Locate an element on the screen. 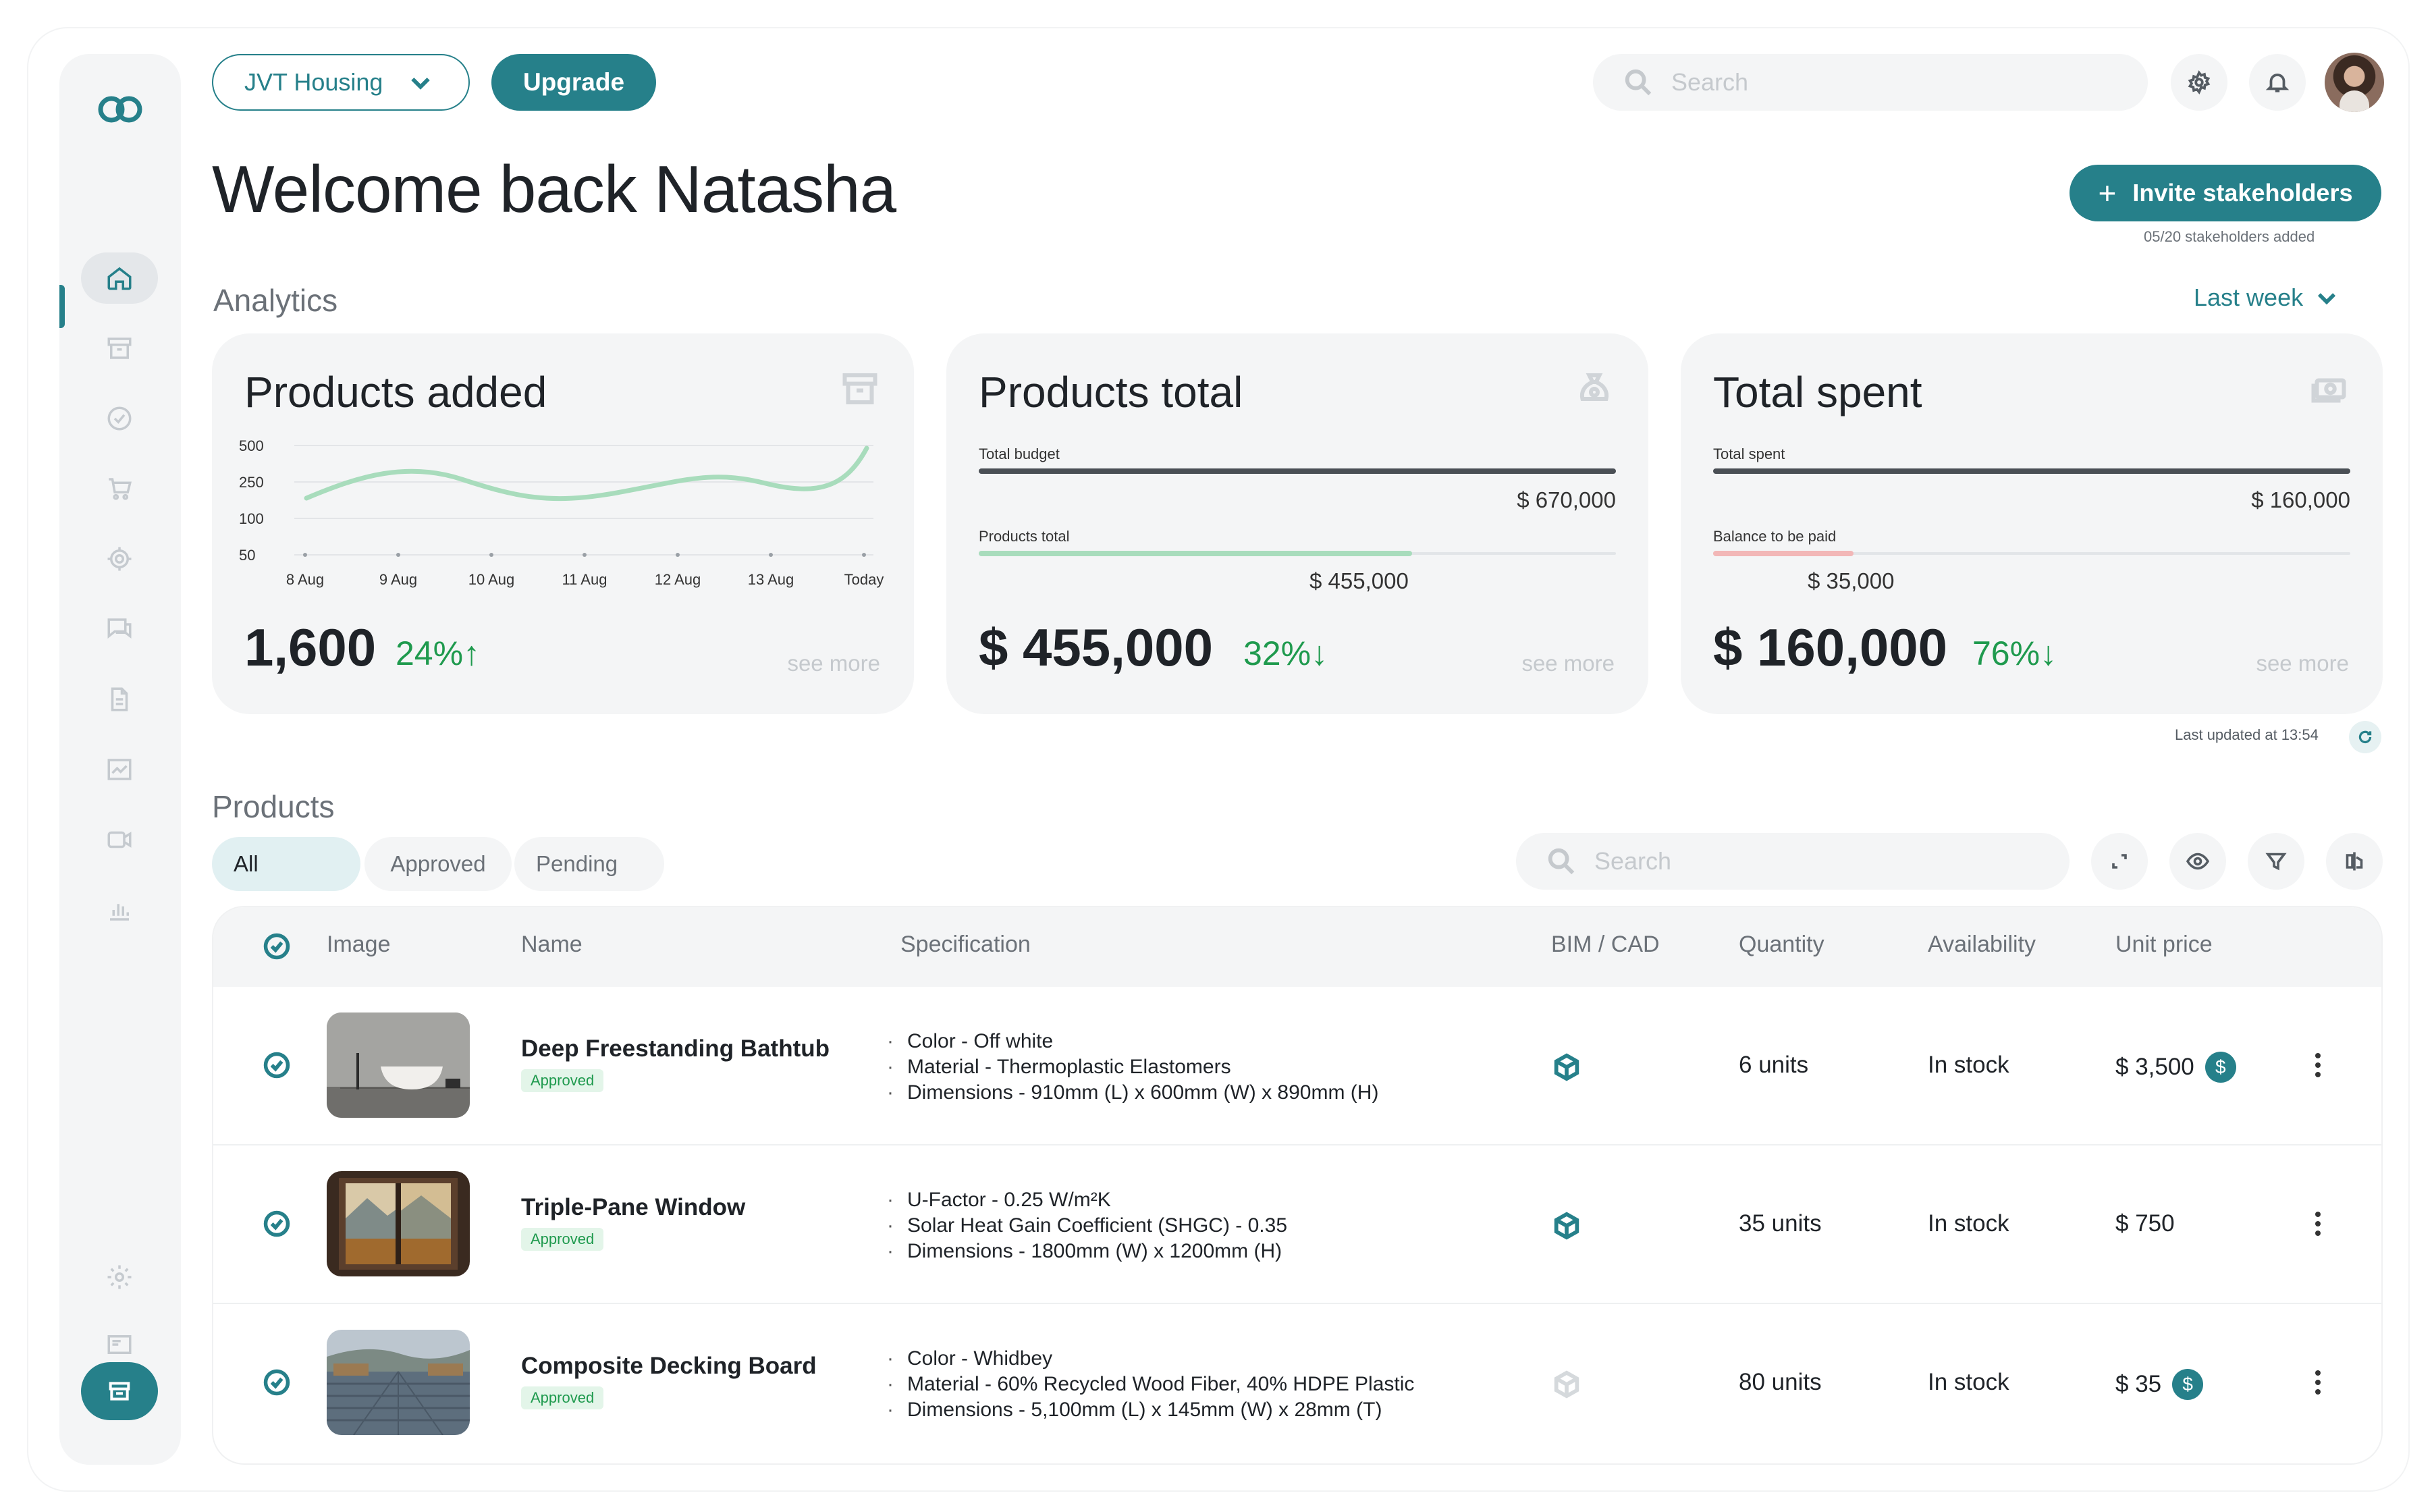 The height and width of the screenshot is (1512, 2434). tab-all: All is located at coordinates (286, 864).